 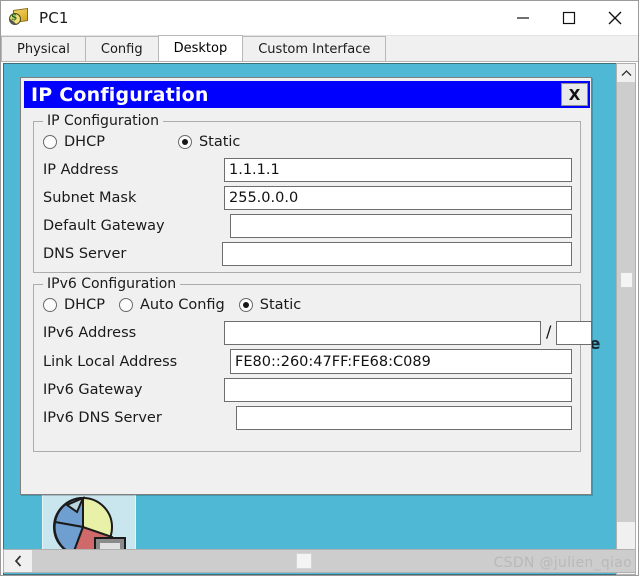 I want to click on label-default-gateway: Default Gateway, so click(x=104, y=226).